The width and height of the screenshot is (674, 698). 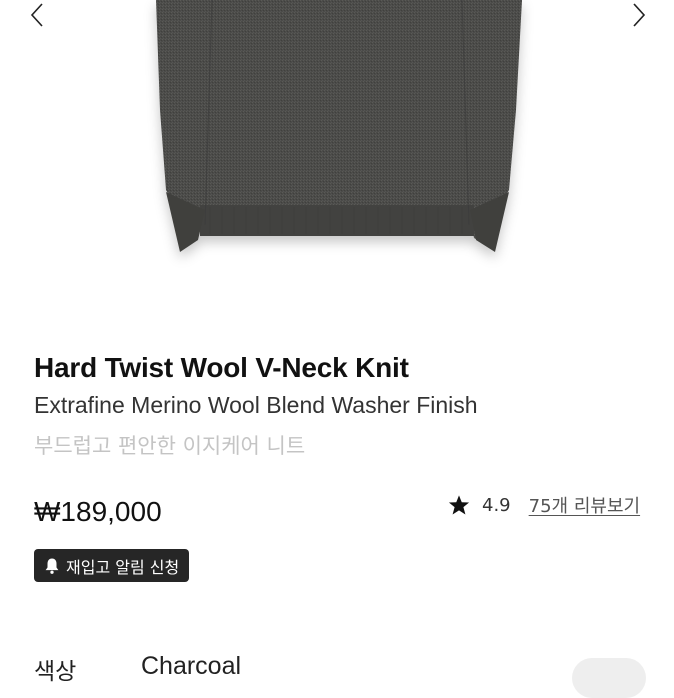 What do you see at coordinates (52, 566) in the screenshot?
I see `bell-icon` at bounding box center [52, 566].